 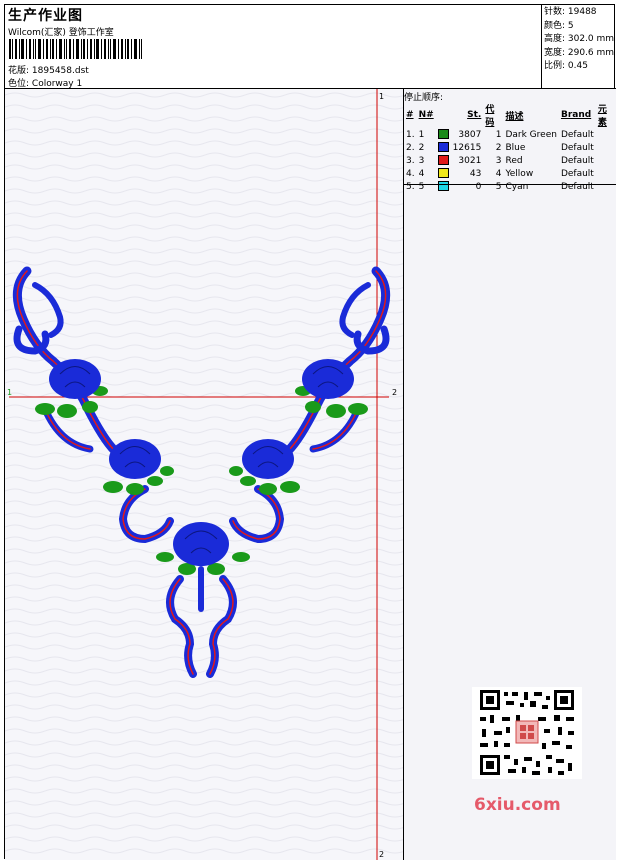 What do you see at coordinates (514, 160) in the screenshot?
I see `row-description: Red` at bounding box center [514, 160].